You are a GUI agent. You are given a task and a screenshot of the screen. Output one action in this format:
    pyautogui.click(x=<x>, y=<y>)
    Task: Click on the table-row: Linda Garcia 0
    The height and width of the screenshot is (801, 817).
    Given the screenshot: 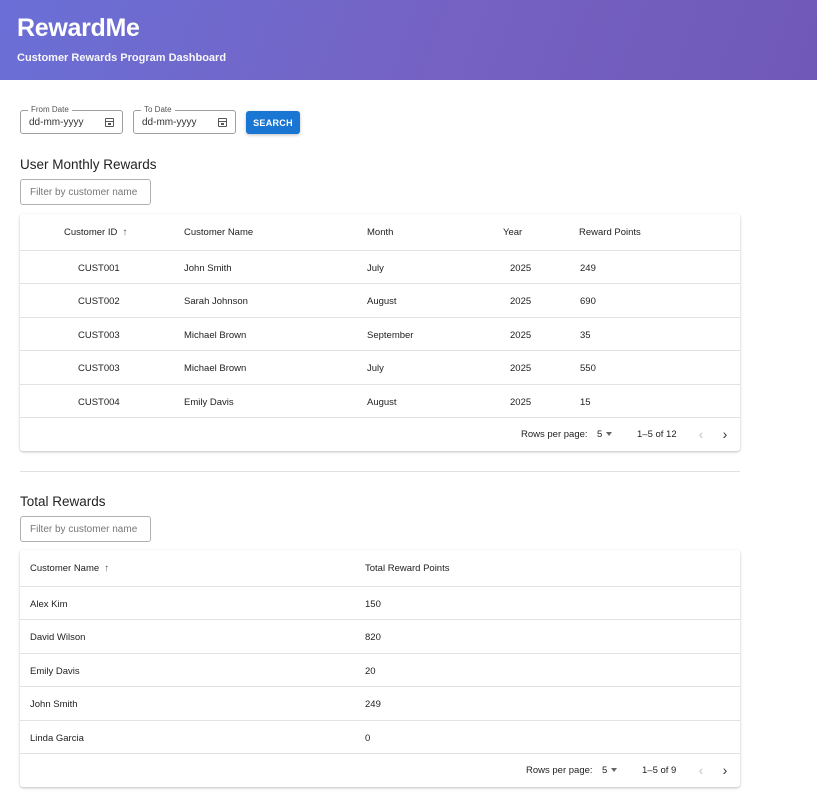 What is the action you would take?
    pyautogui.click(x=380, y=737)
    